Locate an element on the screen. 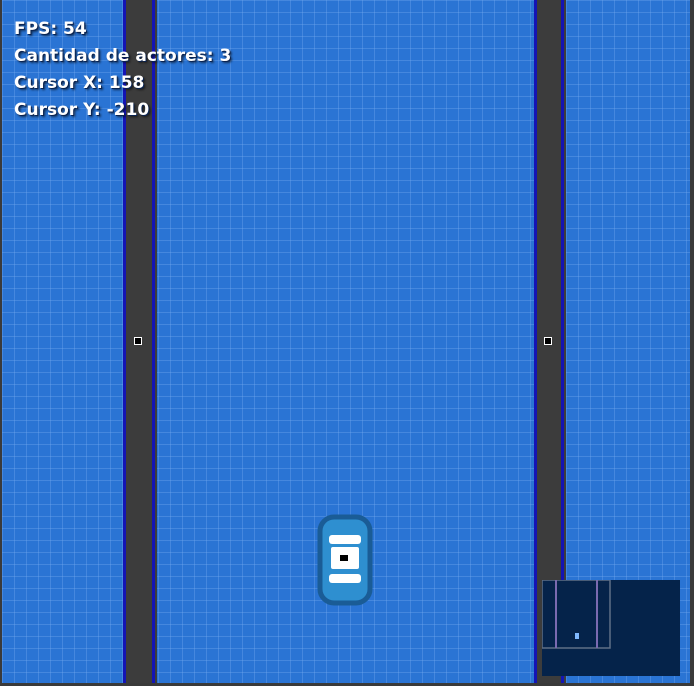 This screenshot has height=686, width=694. right-wall-marker is located at coordinates (548, 341).